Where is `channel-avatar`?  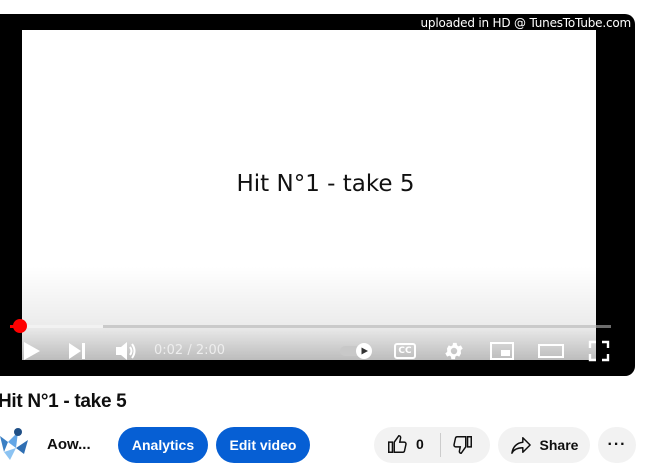 channel-avatar is located at coordinates (18, 443).